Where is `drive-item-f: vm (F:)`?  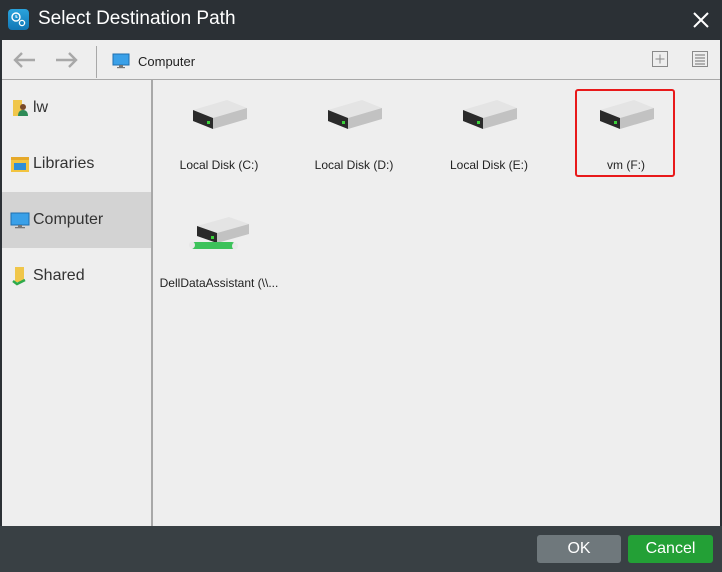
drive-item-f: vm (F:) is located at coordinates (625, 133).